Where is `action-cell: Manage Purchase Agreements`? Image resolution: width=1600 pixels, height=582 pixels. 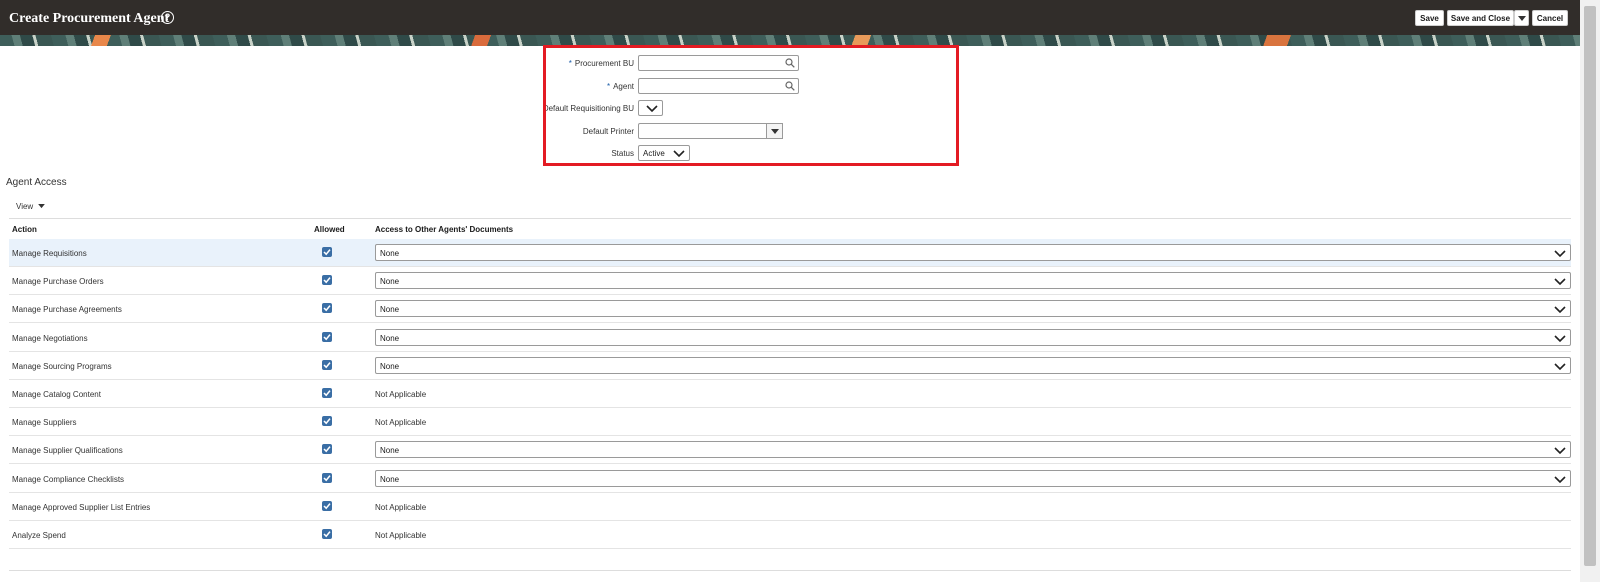
action-cell: Manage Purchase Agreements is located at coordinates (67, 310).